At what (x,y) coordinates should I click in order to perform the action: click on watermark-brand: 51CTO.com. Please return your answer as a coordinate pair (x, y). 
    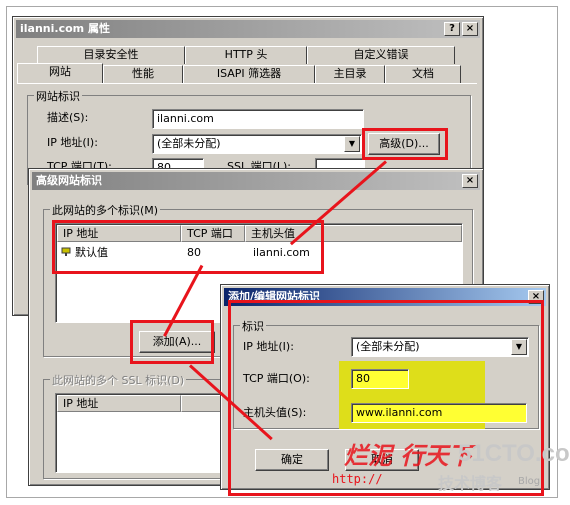
    Looking at the image, I should click on (514, 453).